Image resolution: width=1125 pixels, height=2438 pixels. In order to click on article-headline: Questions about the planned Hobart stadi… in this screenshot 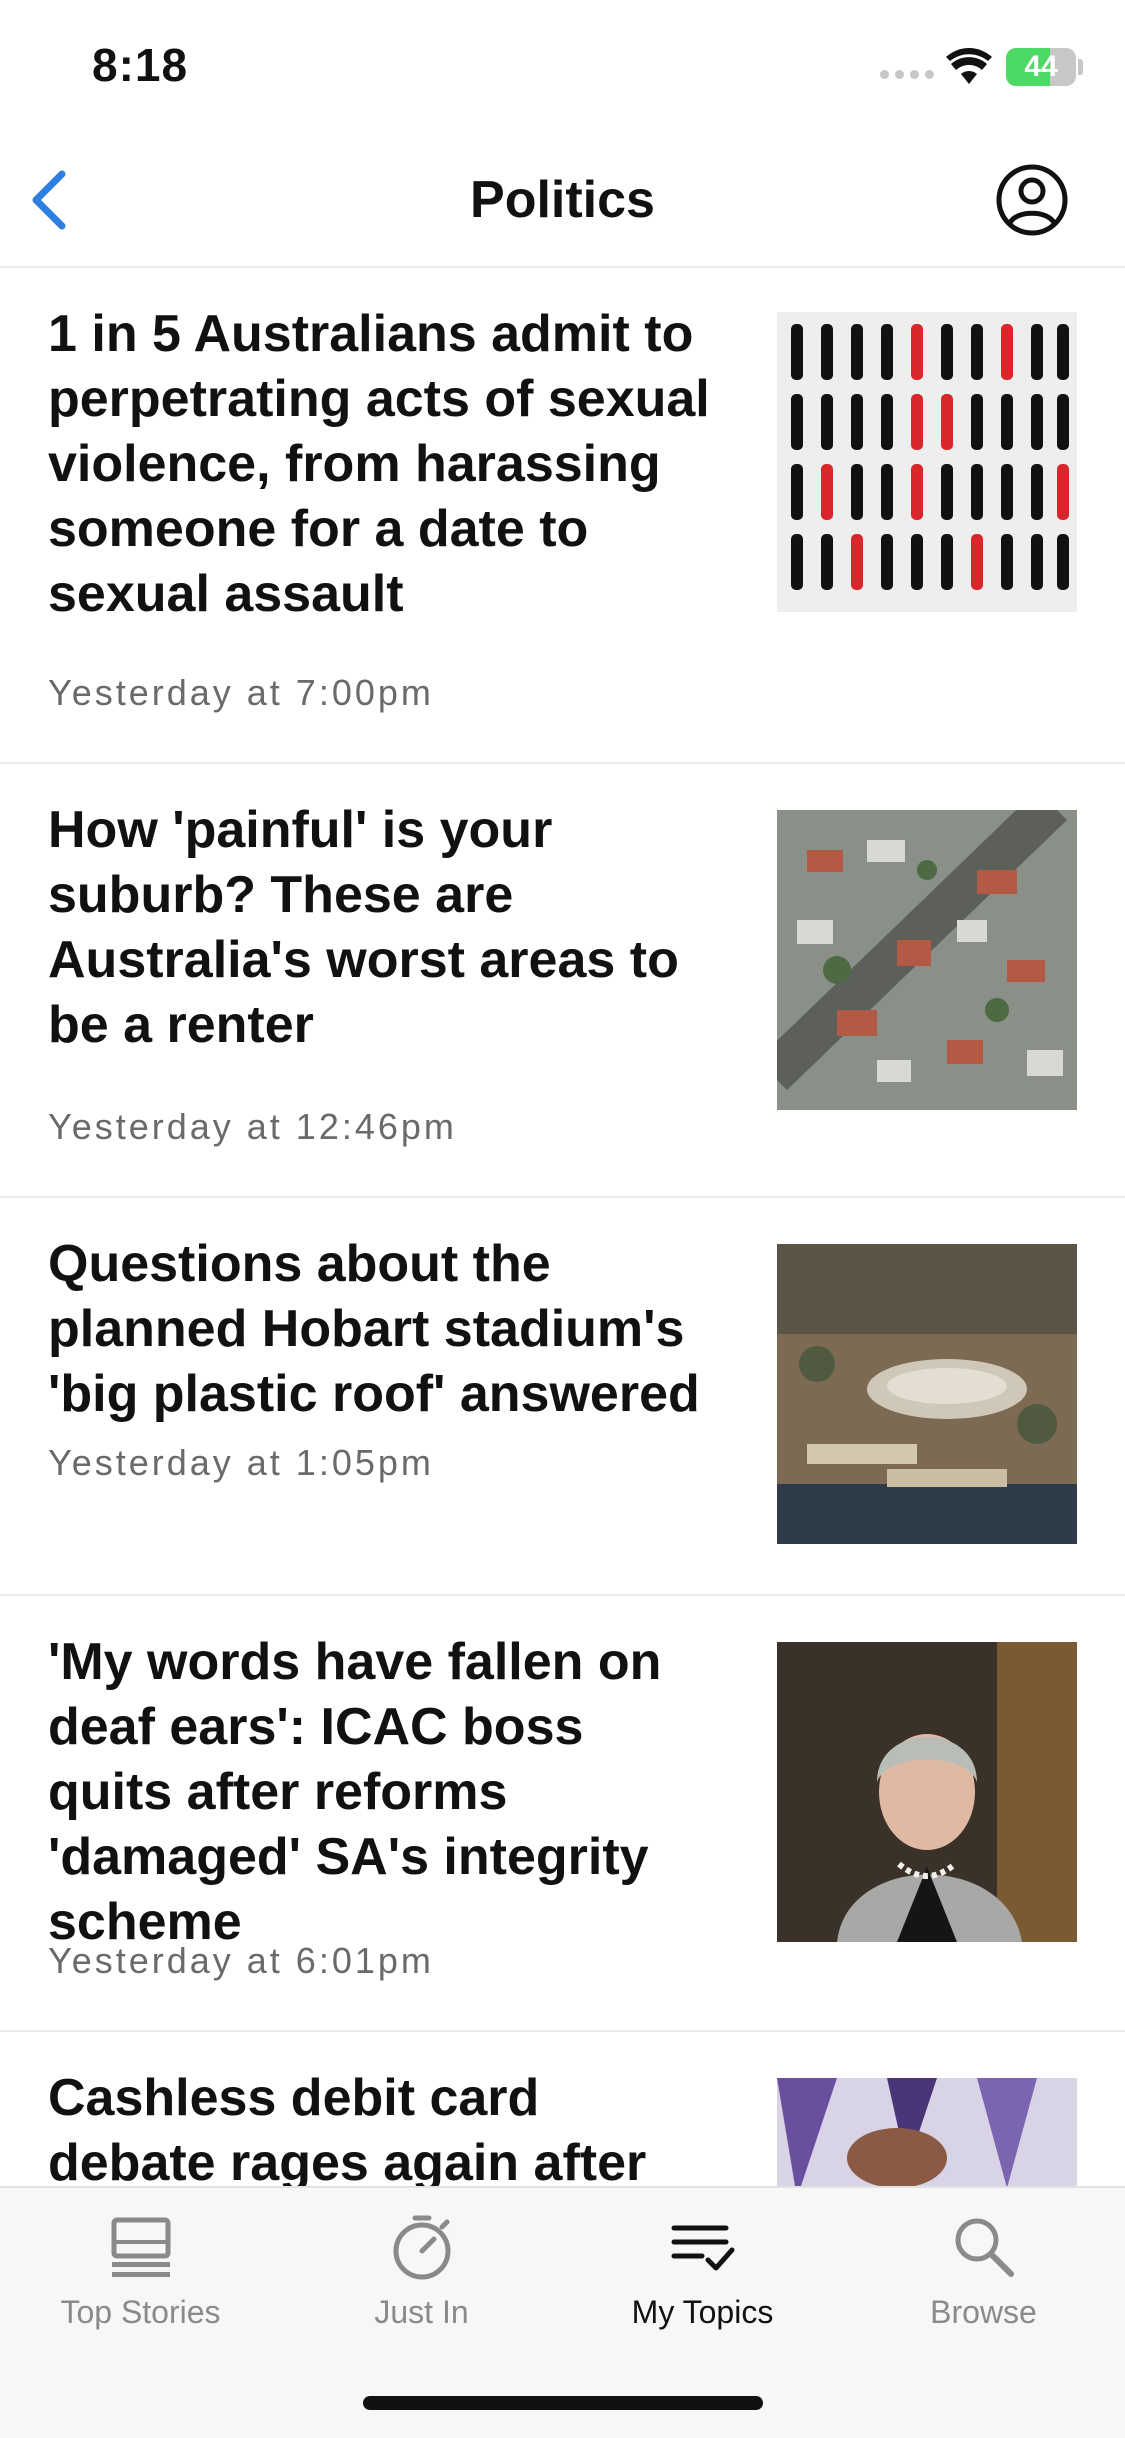, I will do `click(383, 1329)`.